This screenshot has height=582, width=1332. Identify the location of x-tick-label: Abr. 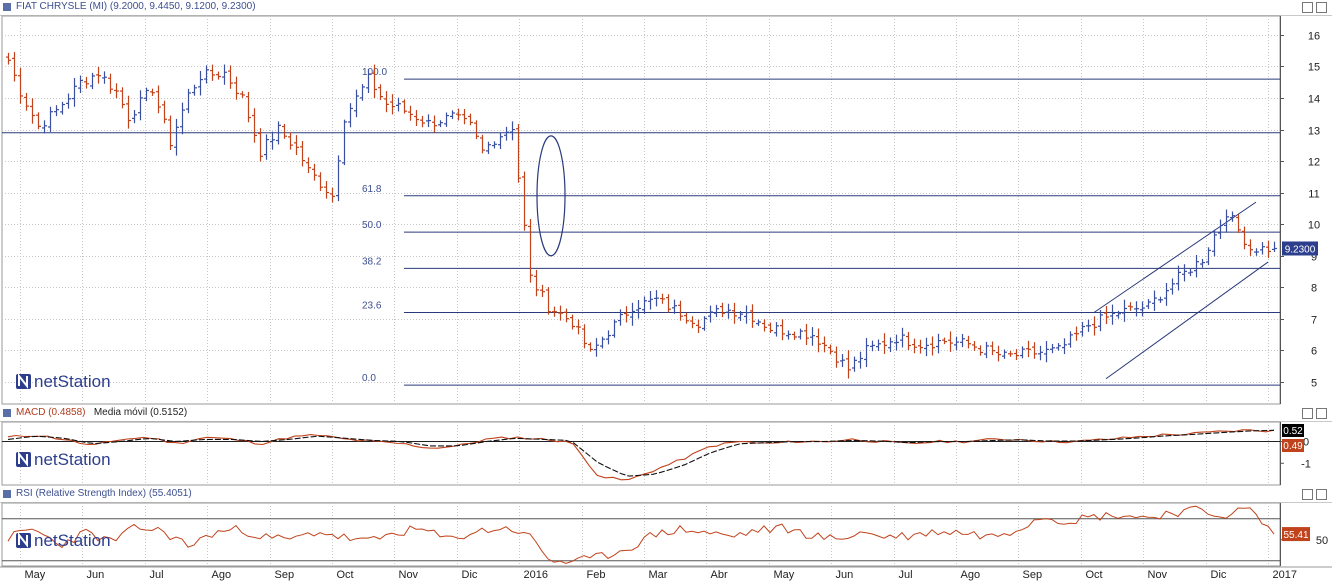
(719, 575).